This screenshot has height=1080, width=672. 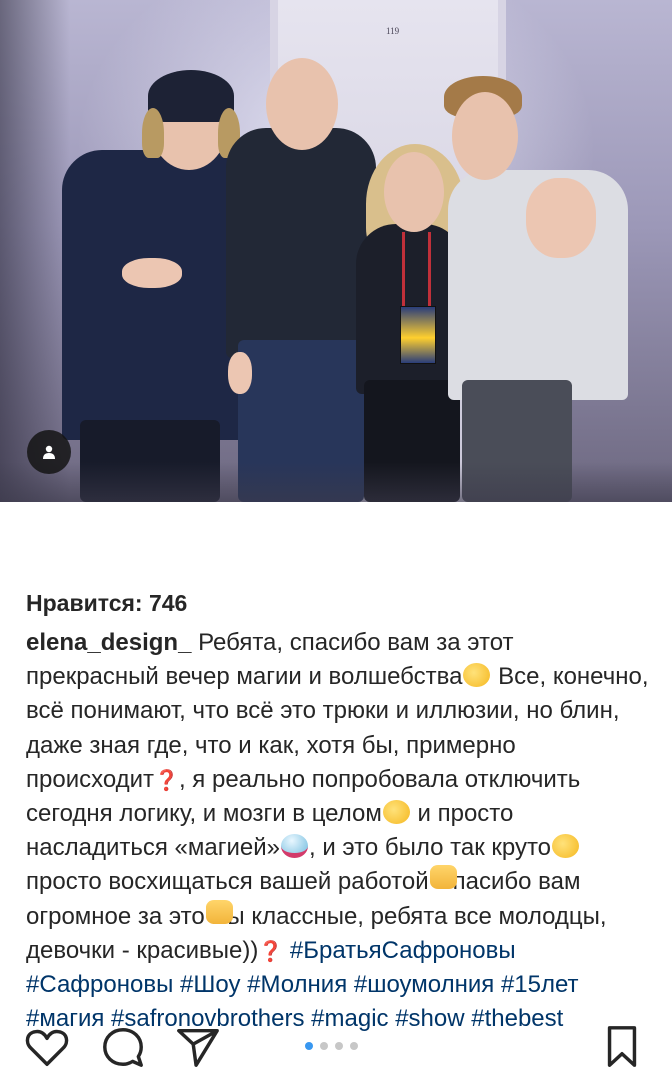 What do you see at coordinates (207, 1018) in the screenshot?
I see `hashtag-link: #safronovbrothers` at bounding box center [207, 1018].